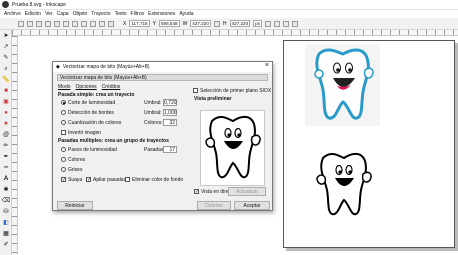 This screenshot has height=255, width=458. I want to click on stop-button: Detener, so click(214, 205).